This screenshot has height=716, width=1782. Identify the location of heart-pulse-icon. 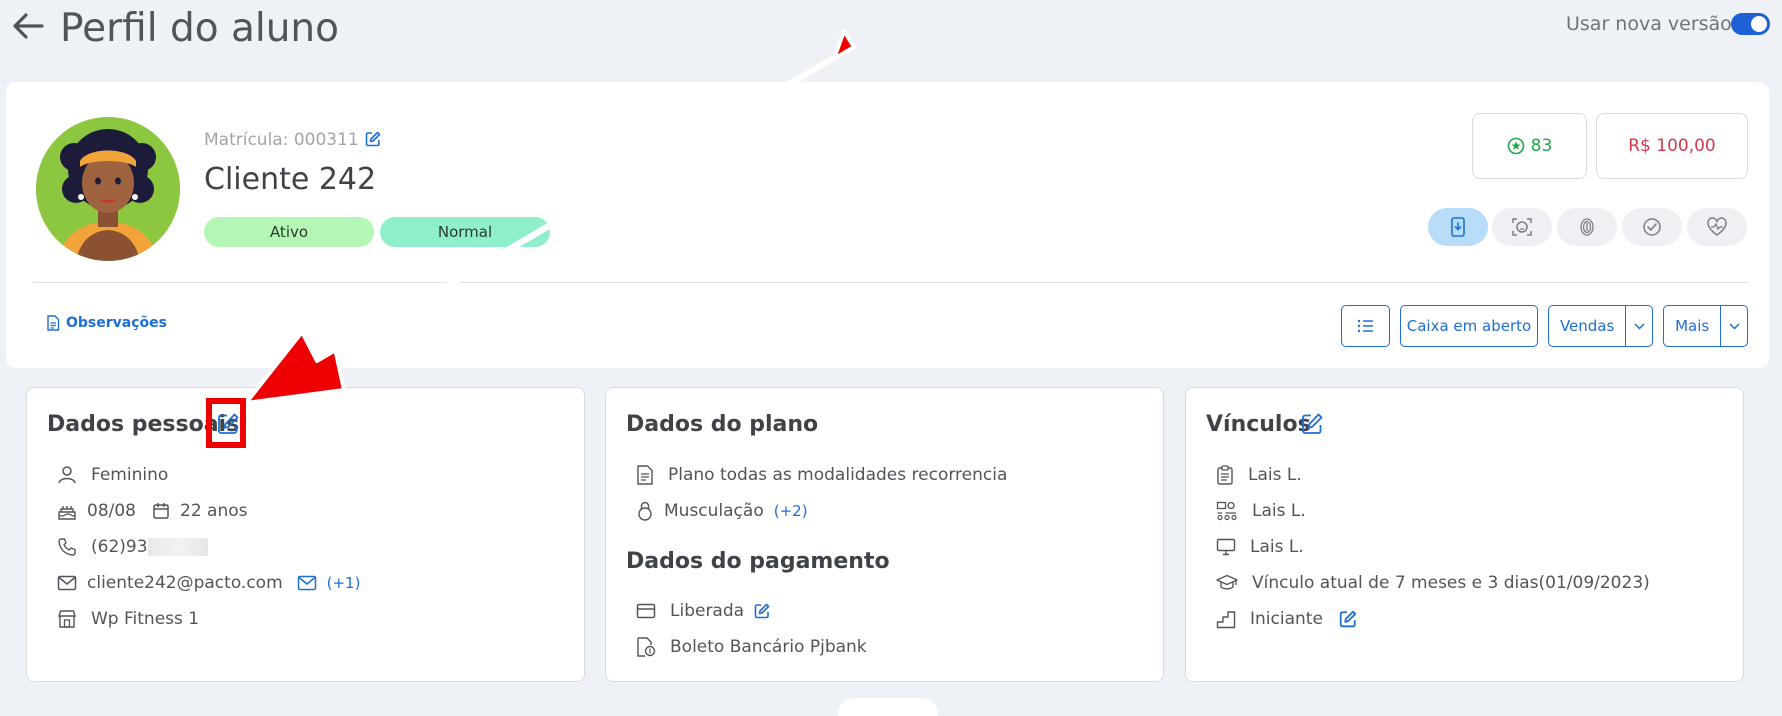
(1717, 226).